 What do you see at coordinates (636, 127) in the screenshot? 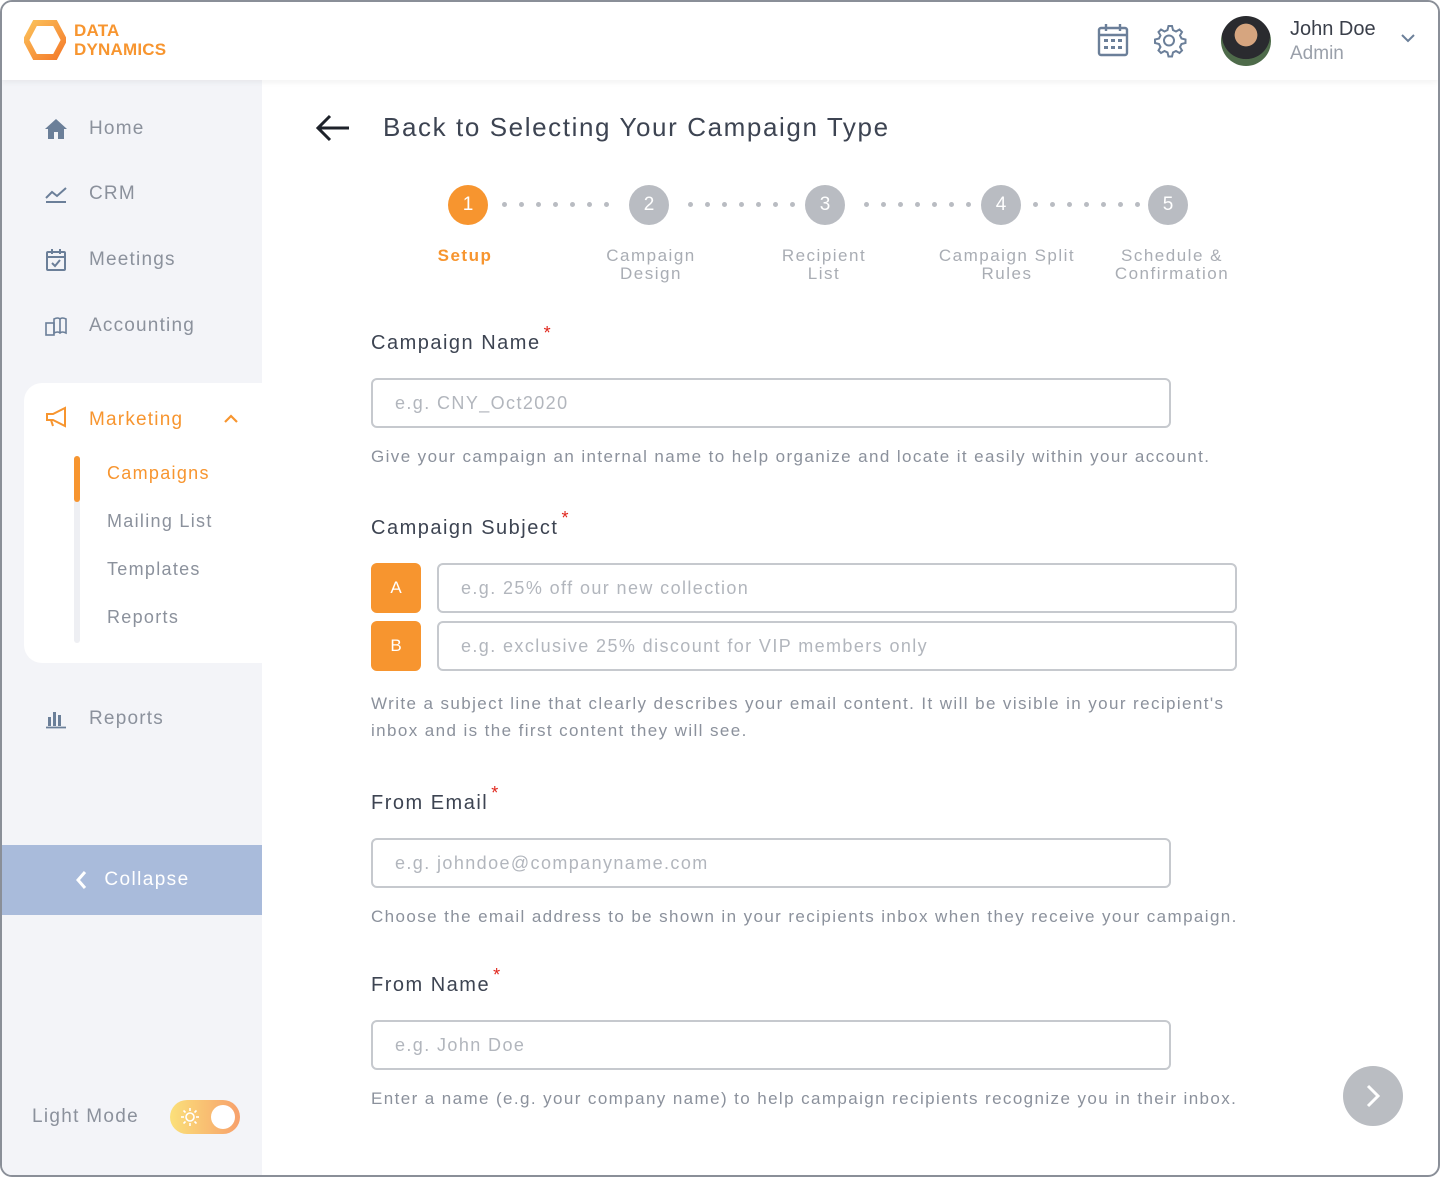
I see `page-title: Back to Selecting Your Campaign Type` at bounding box center [636, 127].